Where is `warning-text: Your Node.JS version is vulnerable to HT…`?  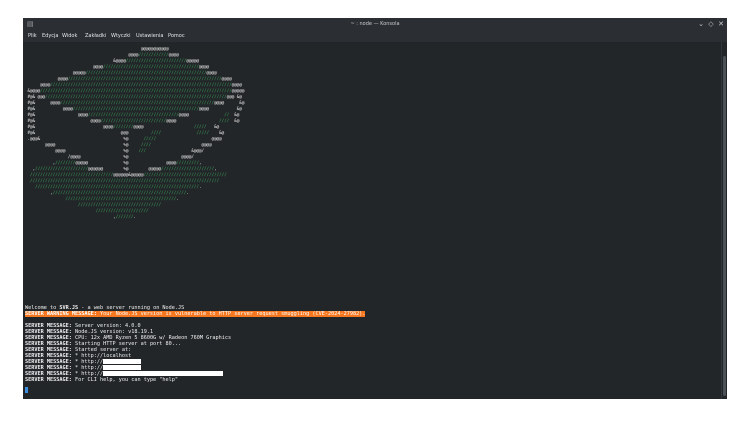
warning-text: Your Node.JS version is vulnerable to HT… is located at coordinates (231, 314).